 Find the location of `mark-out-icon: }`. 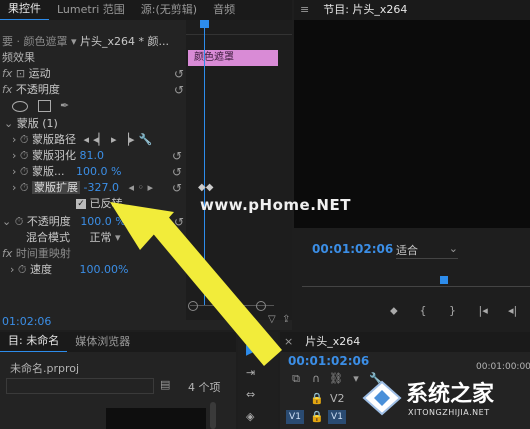

mark-out-icon: } is located at coordinates (462, 310).